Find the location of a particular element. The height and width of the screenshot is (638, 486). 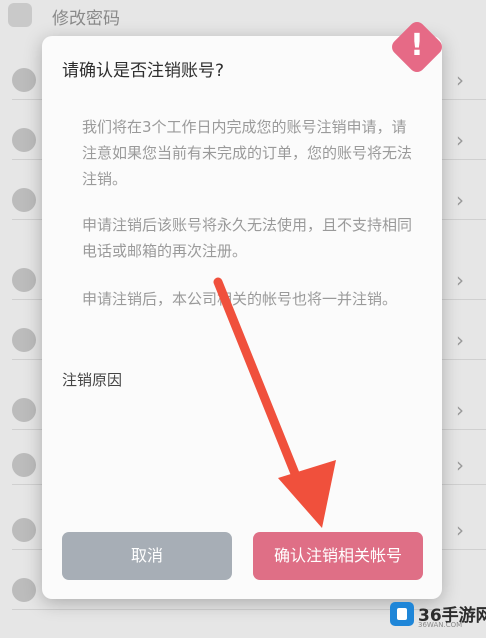

background-title: 修改密码 is located at coordinates (86, 19).